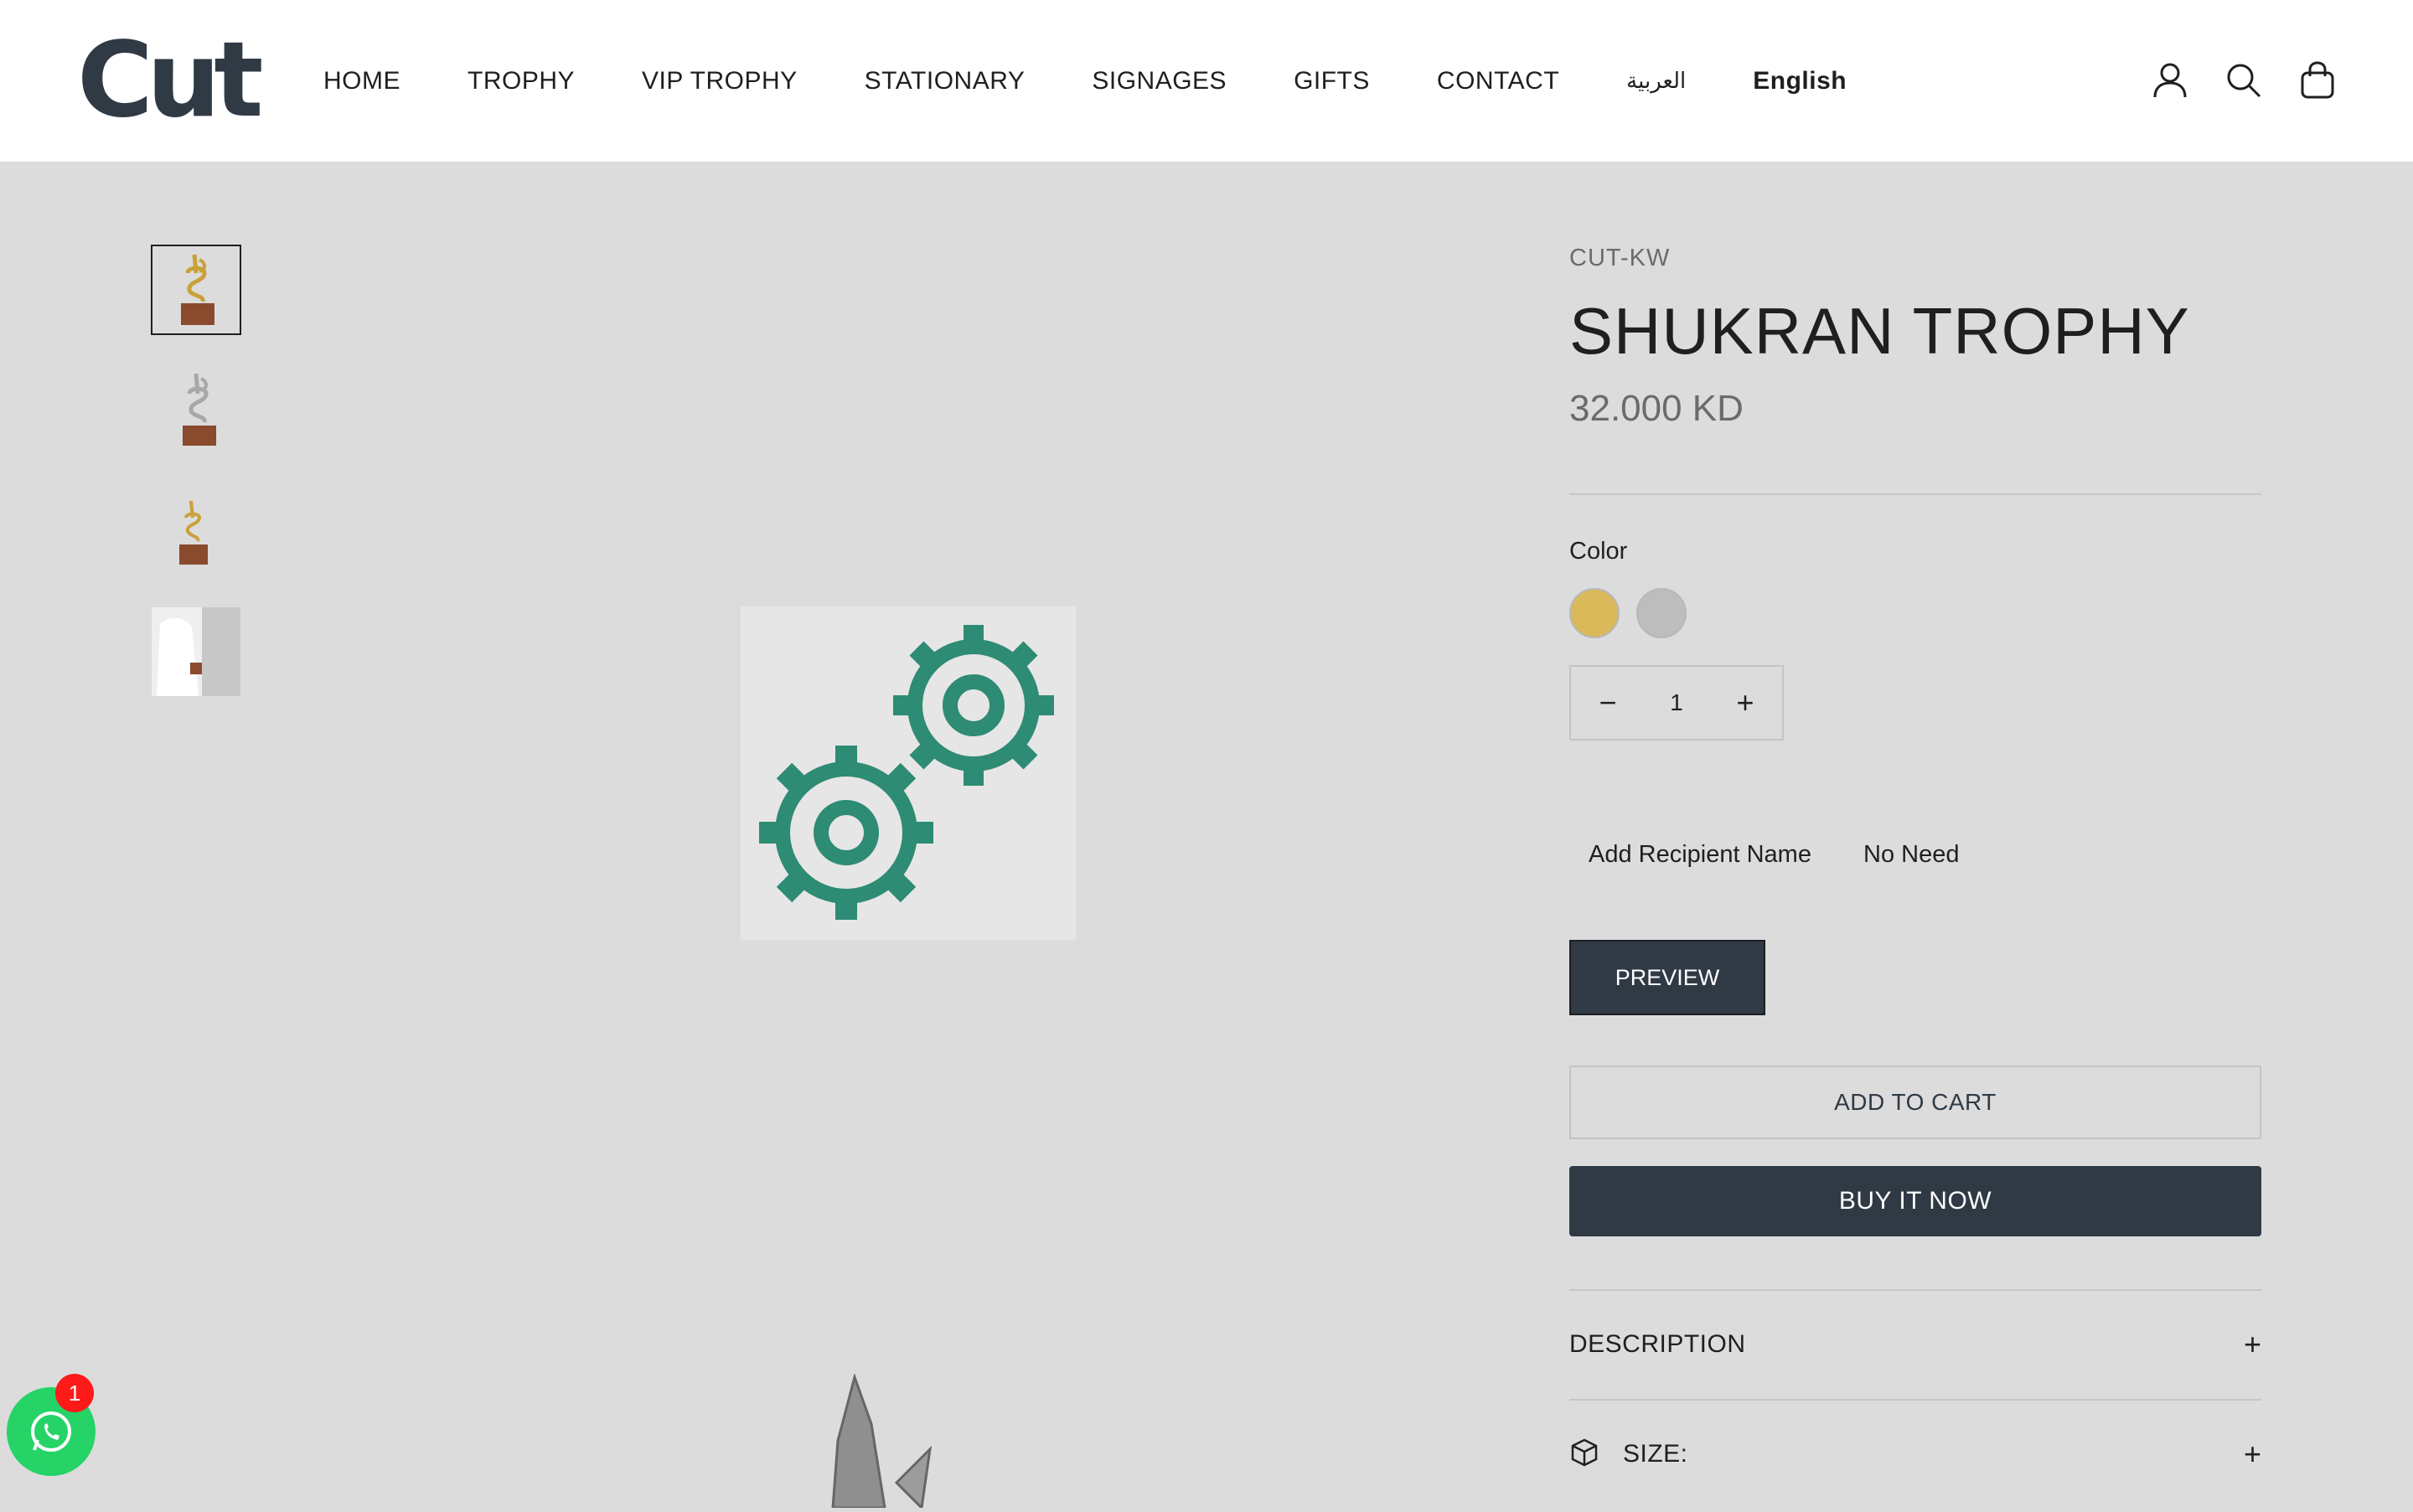  Describe the element at coordinates (1879, 331) in the screenshot. I see `product-title: SHUKRAN TROPHY` at that location.